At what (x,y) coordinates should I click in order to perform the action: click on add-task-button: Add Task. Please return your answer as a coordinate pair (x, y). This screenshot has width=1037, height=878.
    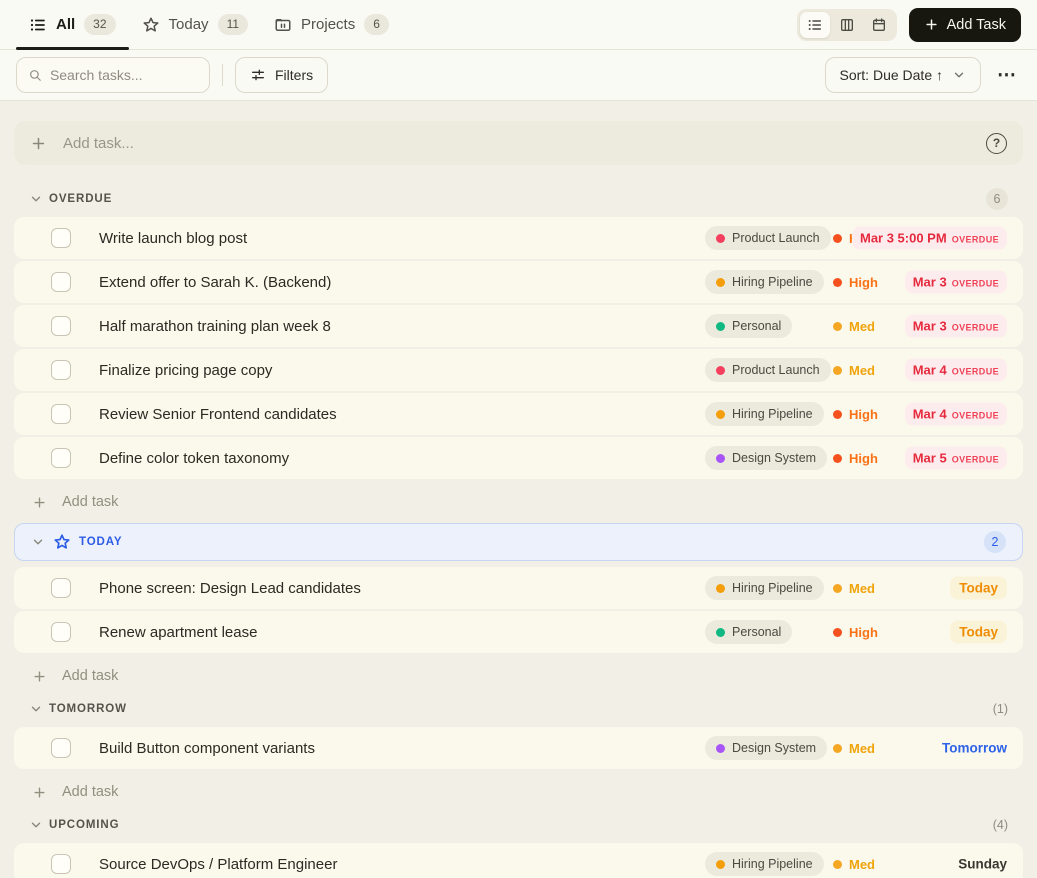
    Looking at the image, I should click on (964, 24).